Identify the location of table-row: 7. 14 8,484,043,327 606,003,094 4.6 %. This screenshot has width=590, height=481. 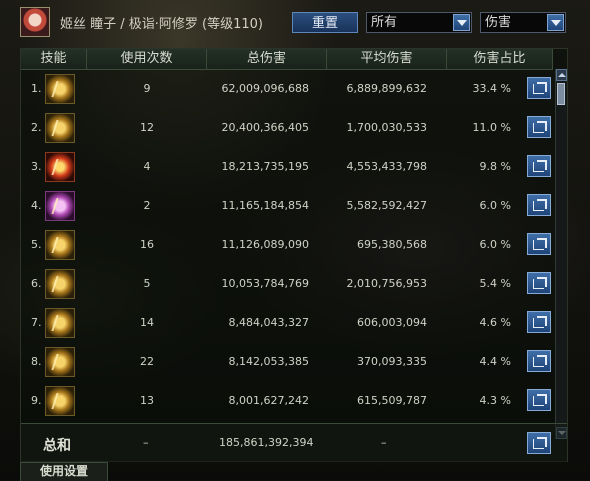
(287, 323).